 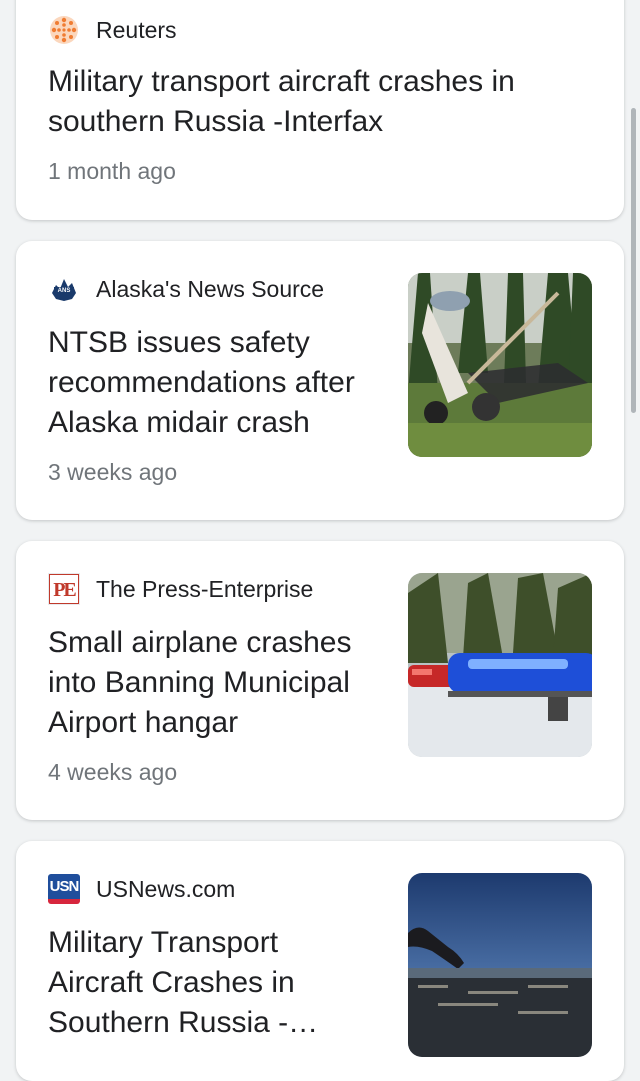 I want to click on usnews-logo-text: USN, so click(x=64, y=889).